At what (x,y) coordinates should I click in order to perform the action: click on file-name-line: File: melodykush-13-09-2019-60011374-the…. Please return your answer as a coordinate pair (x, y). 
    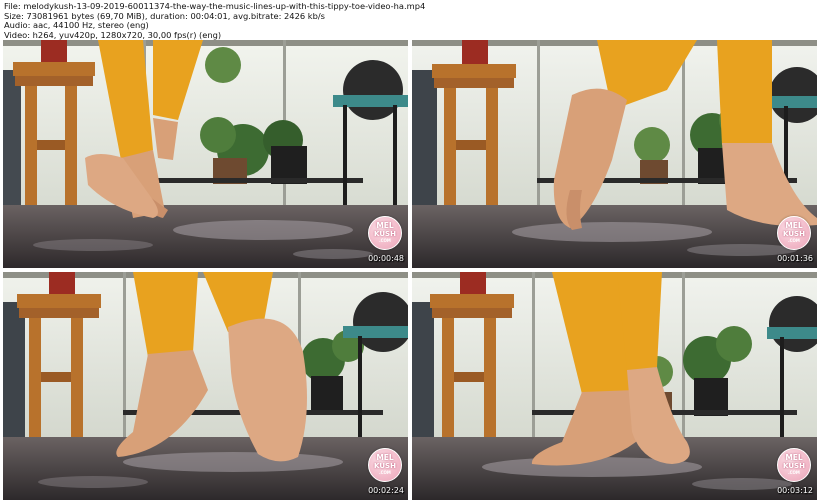
    Looking at the image, I should click on (215, 6).